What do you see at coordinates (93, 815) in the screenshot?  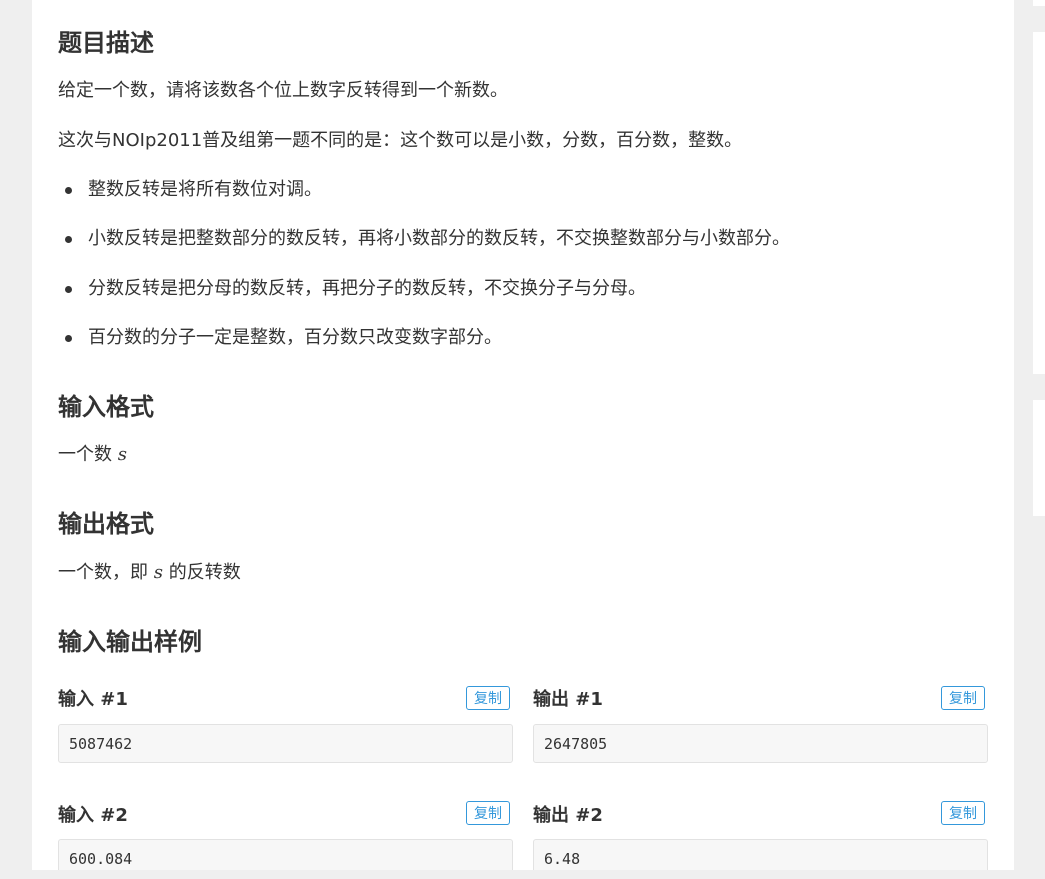 I see `sample-input-title: 输入 #2` at bounding box center [93, 815].